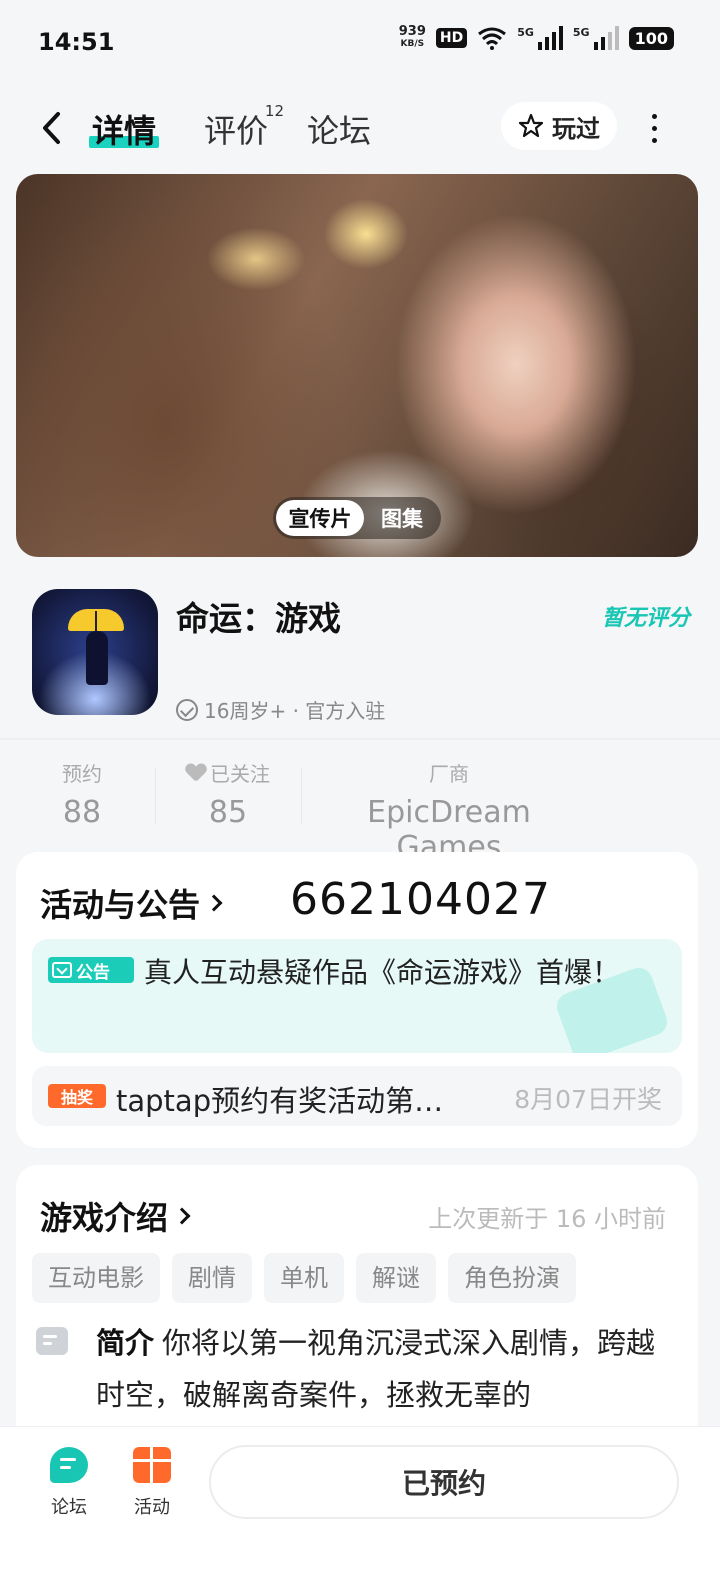 This screenshot has width=720, height=1584. Describe the element at coordinates (588, 1099) in the screenshot. I see `lottery-date: 8月07日开奖` at that location.